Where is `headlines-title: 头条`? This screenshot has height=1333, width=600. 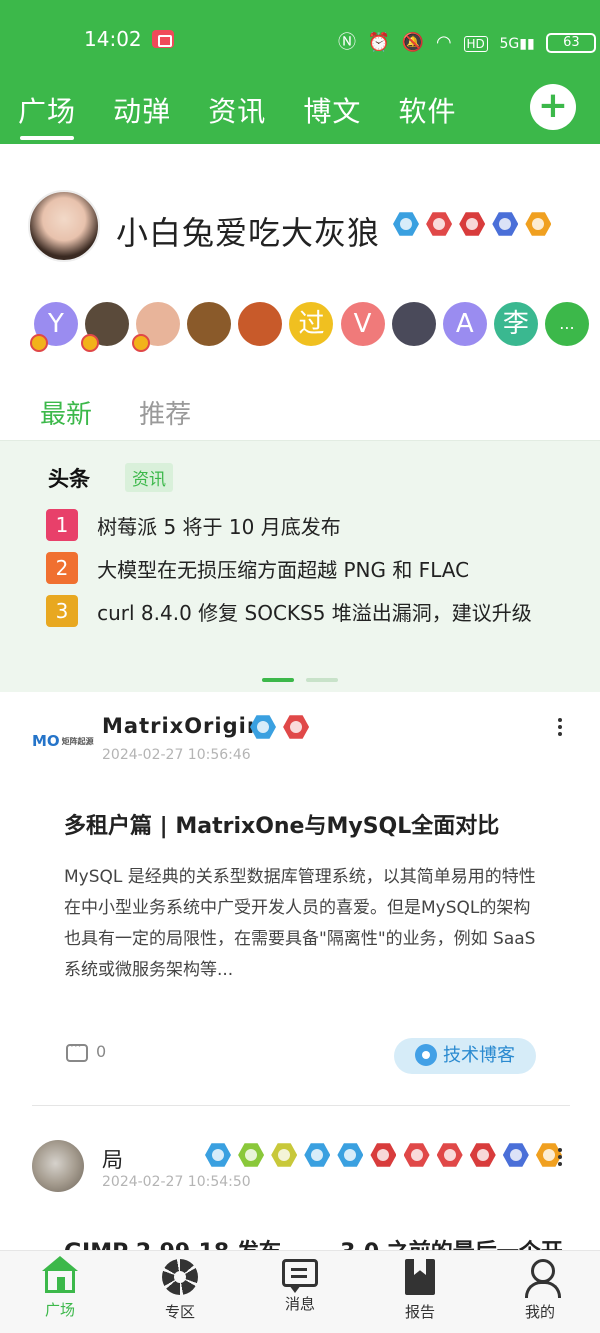
headlines-title: 头条 is located at coordinates (69, 479).